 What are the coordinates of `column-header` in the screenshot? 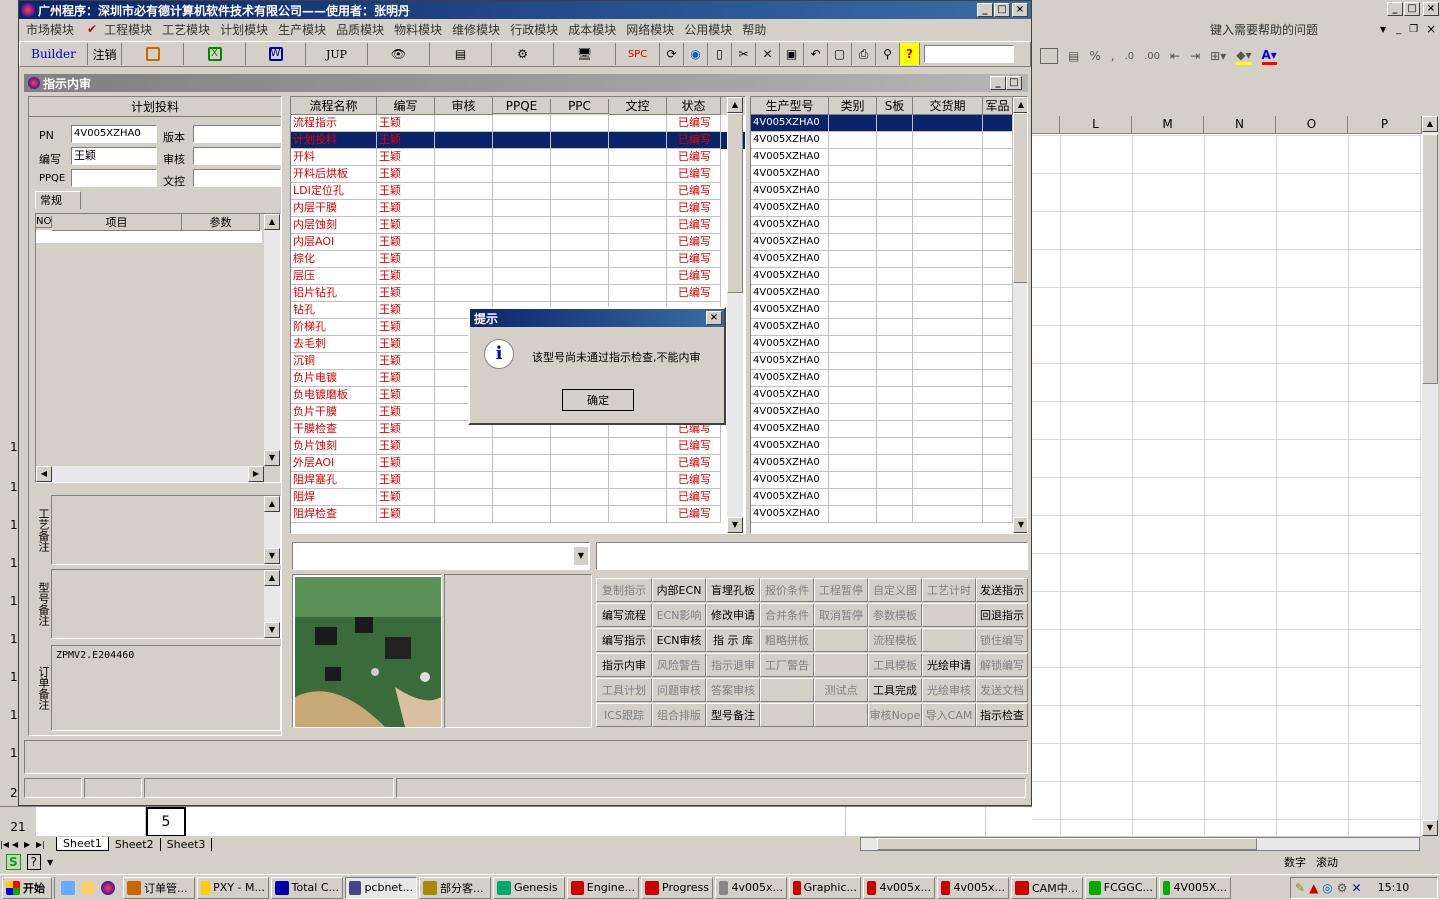 It's located at (1046, 124).